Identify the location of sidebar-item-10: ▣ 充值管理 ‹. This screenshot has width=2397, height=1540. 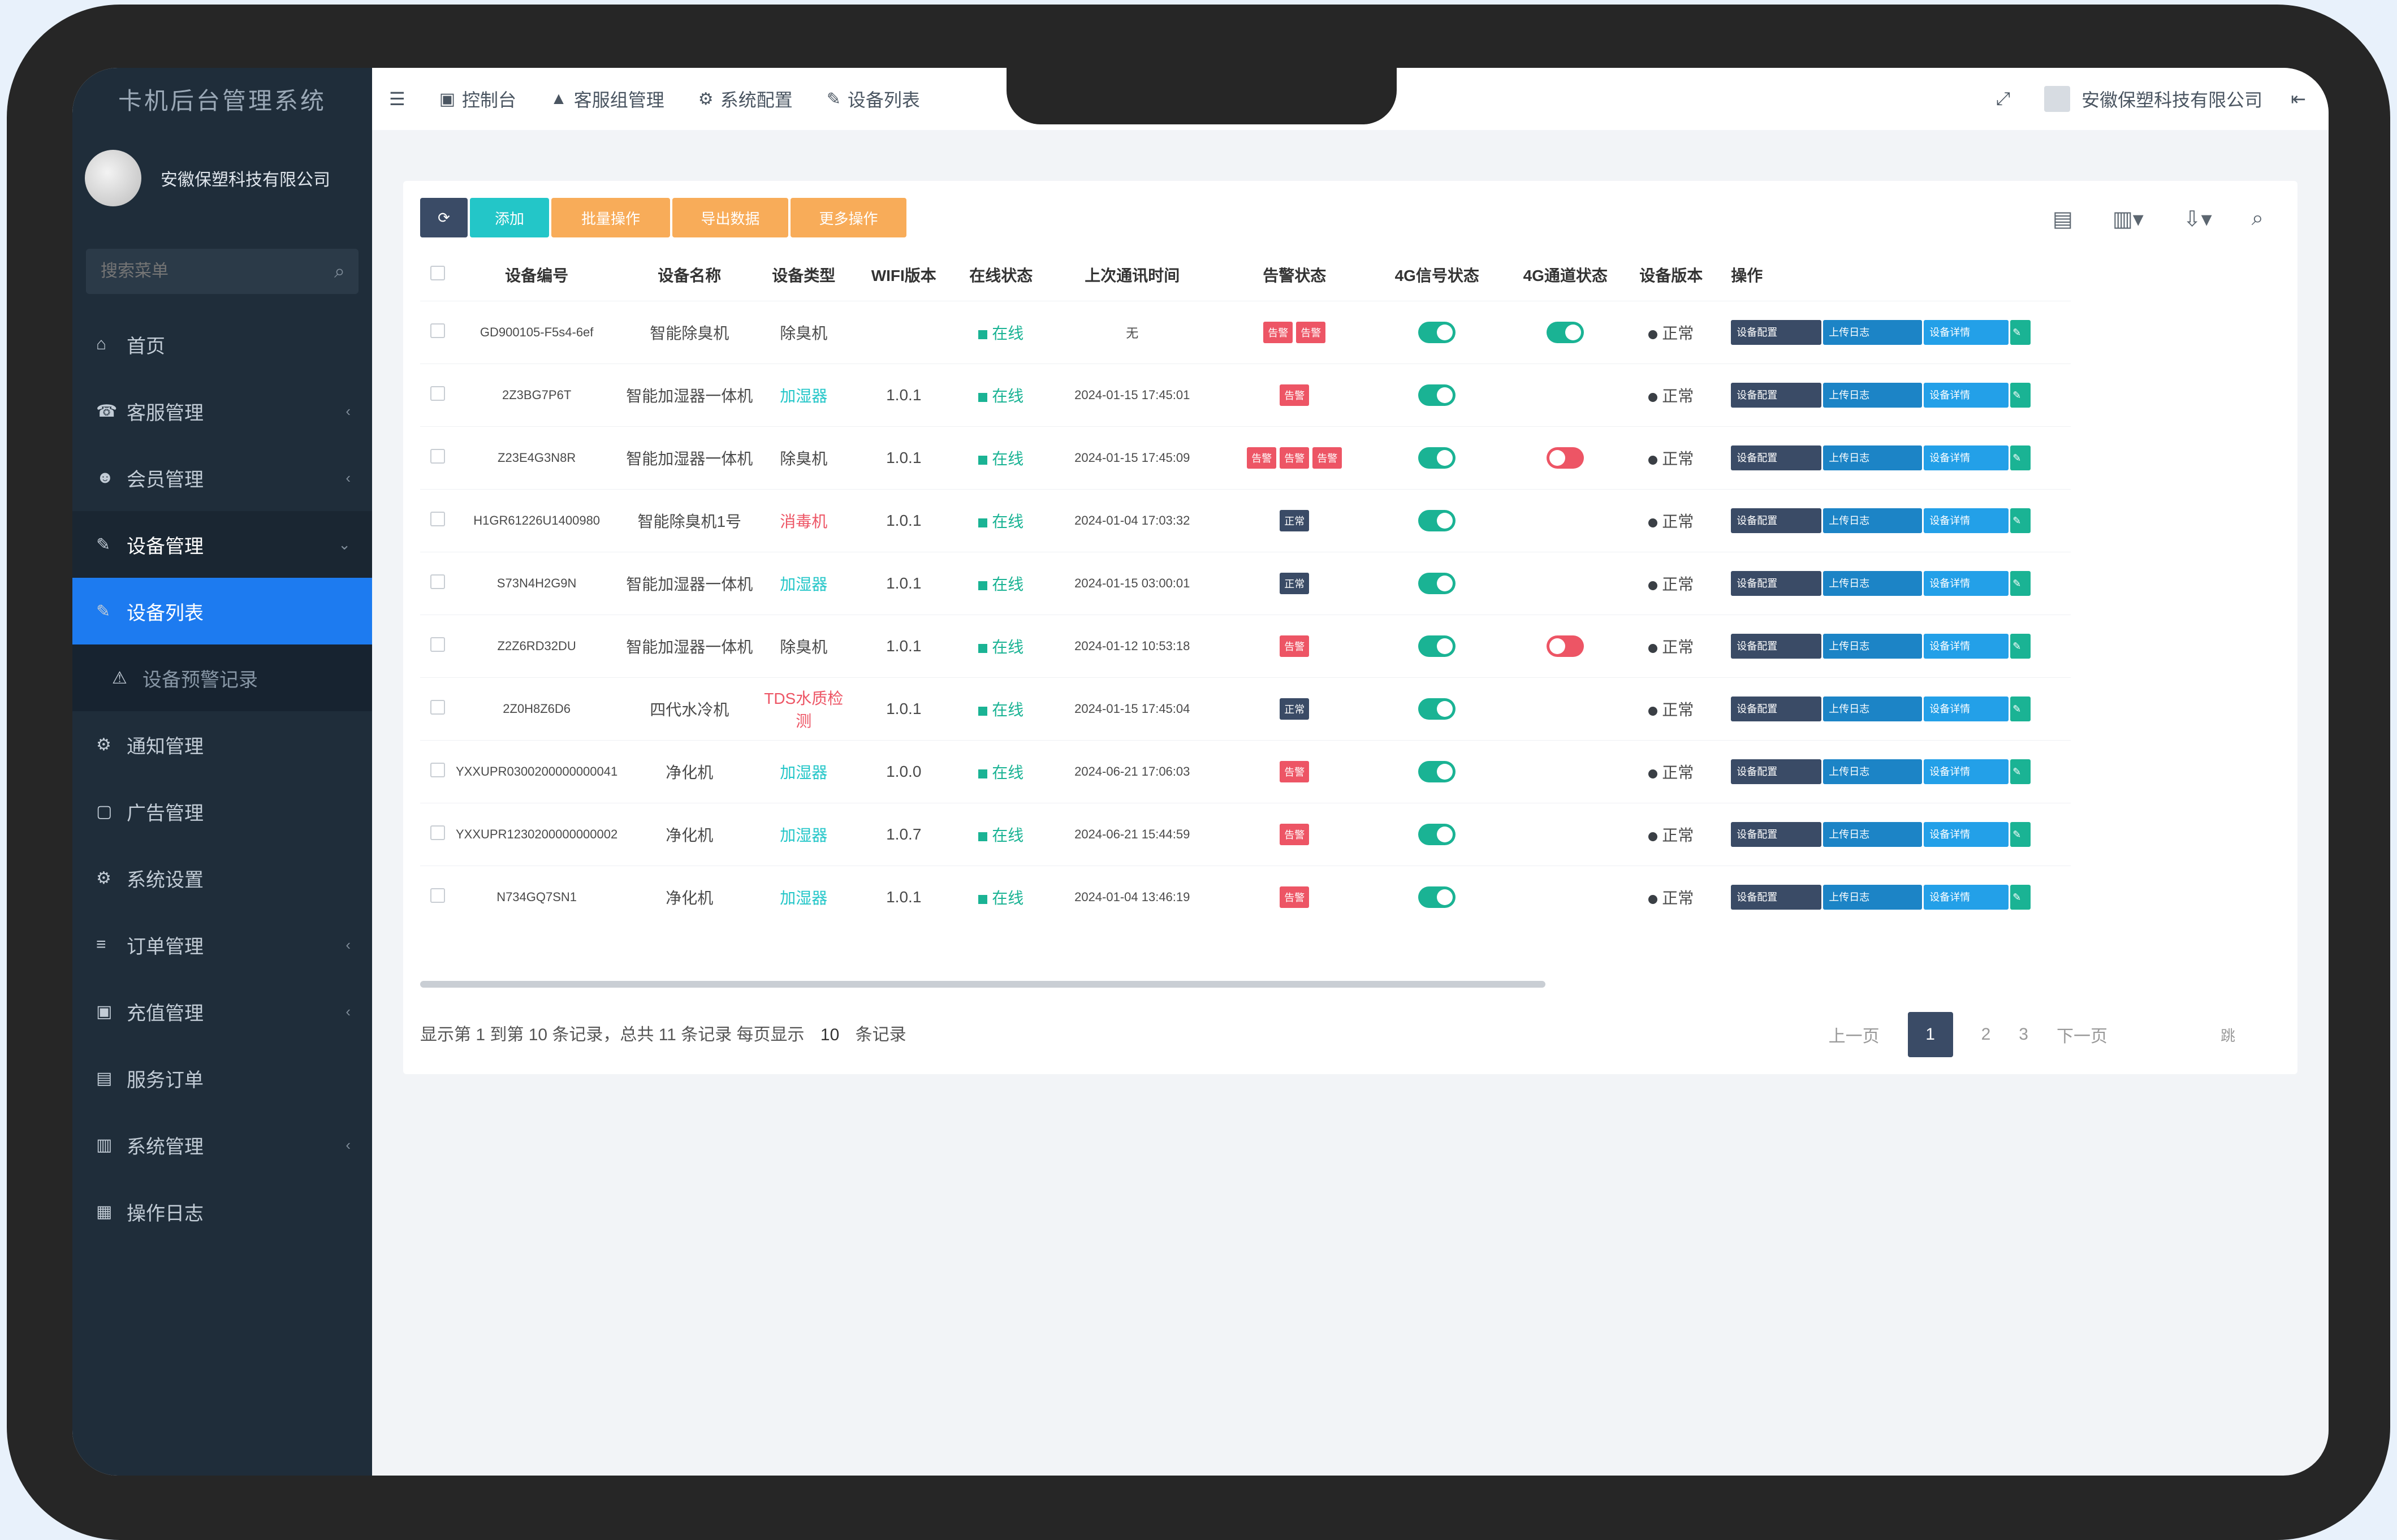
(222, 1011).